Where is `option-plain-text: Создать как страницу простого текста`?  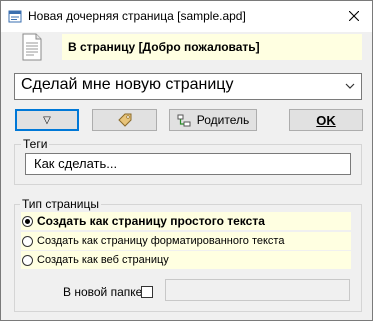
option-plain-text: Создать как страницу простого текста is located at coordinates (186, 221).